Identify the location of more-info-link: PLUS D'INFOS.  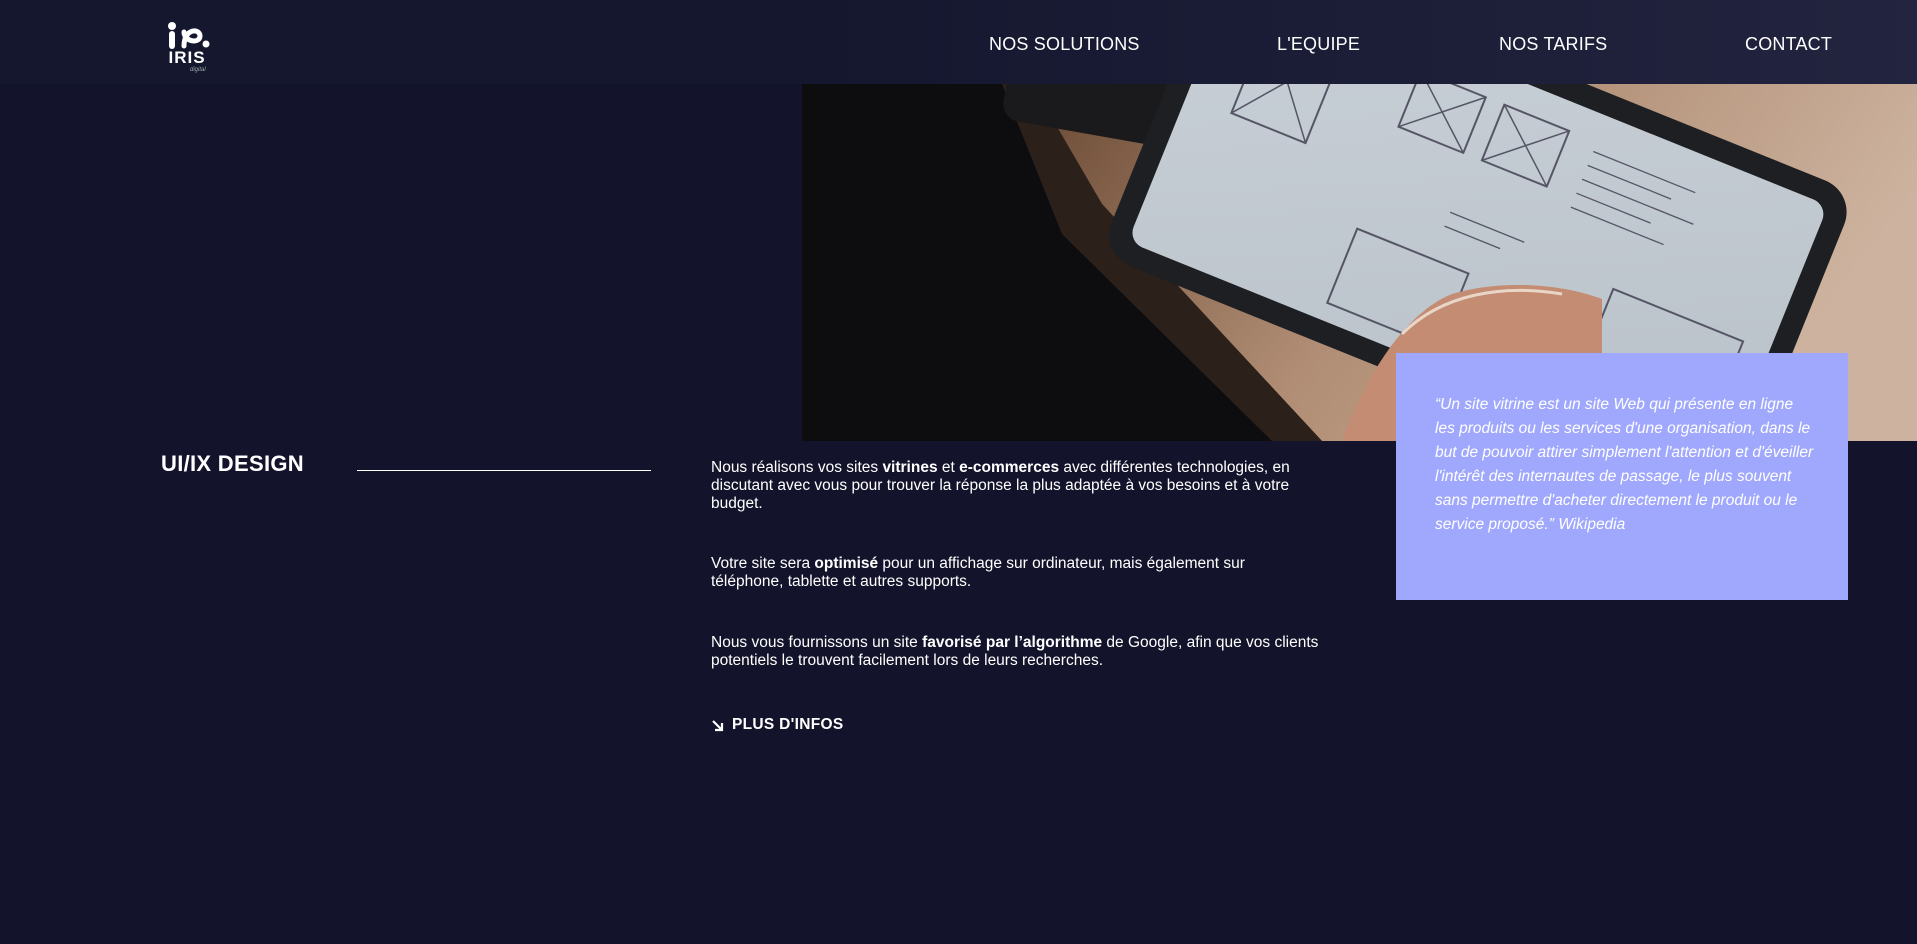
(777, 725).